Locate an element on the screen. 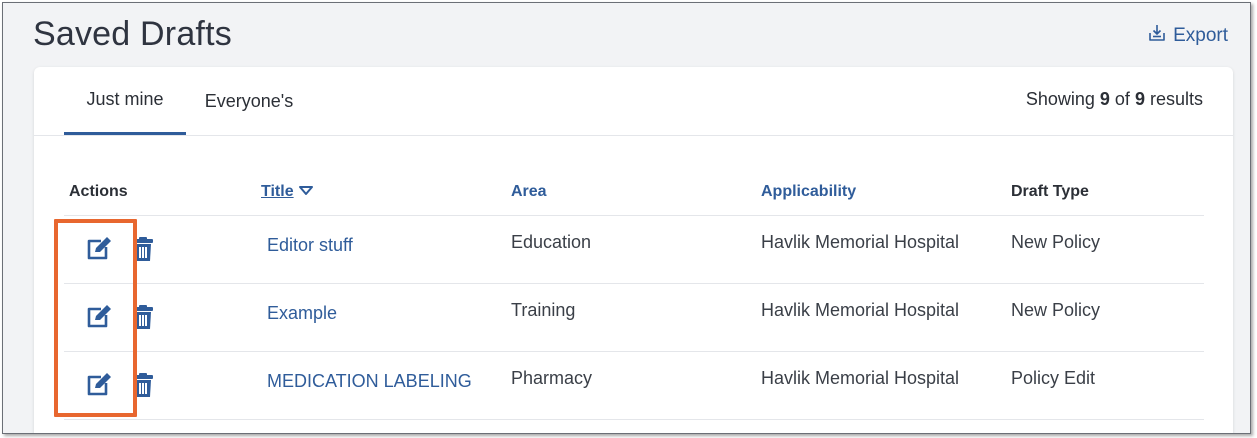 This screenshot has height=438, width=1257. results-shown: 9 is located at coordinates (1104, 99).